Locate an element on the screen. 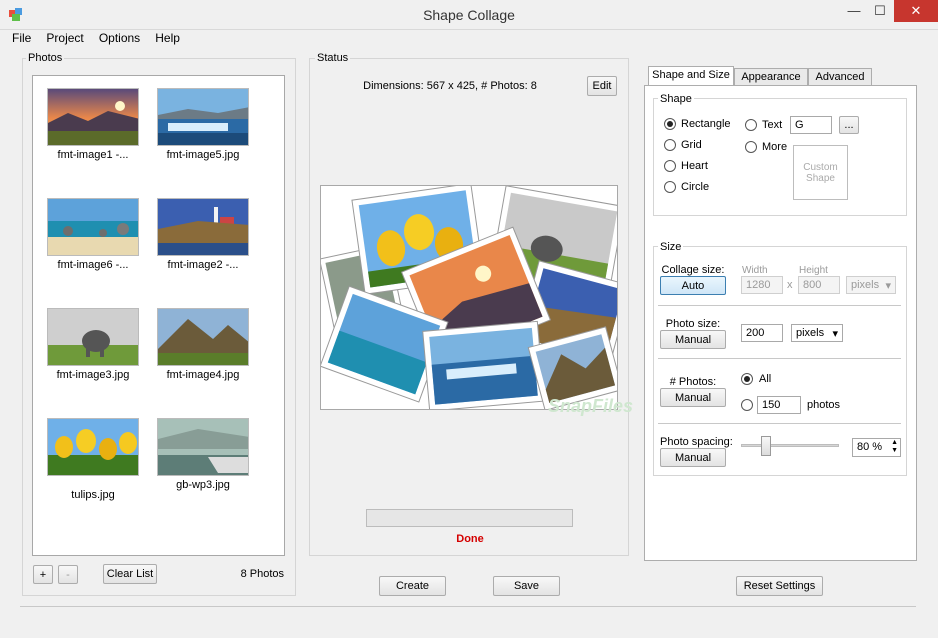  shape-label: Shape is located at coordinates (676, 99).